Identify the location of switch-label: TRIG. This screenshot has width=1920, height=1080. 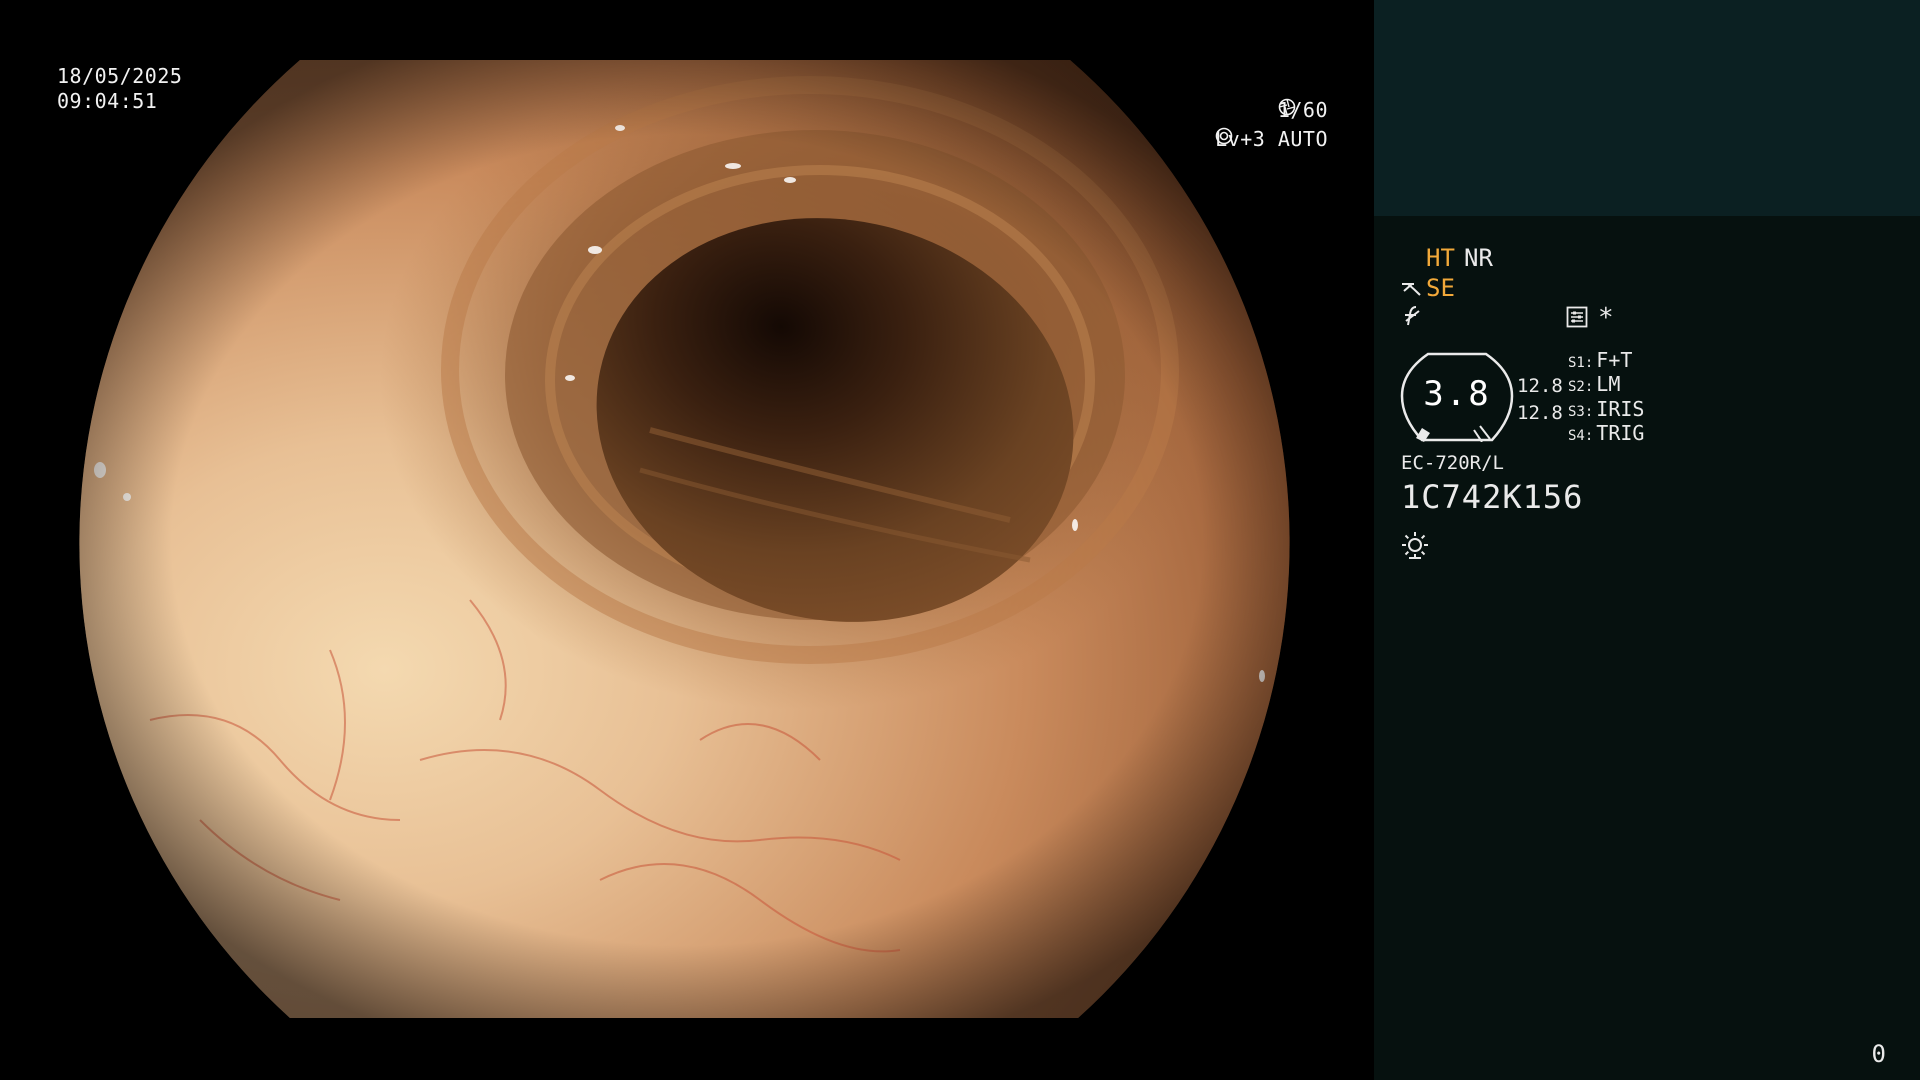
(1620, 433).